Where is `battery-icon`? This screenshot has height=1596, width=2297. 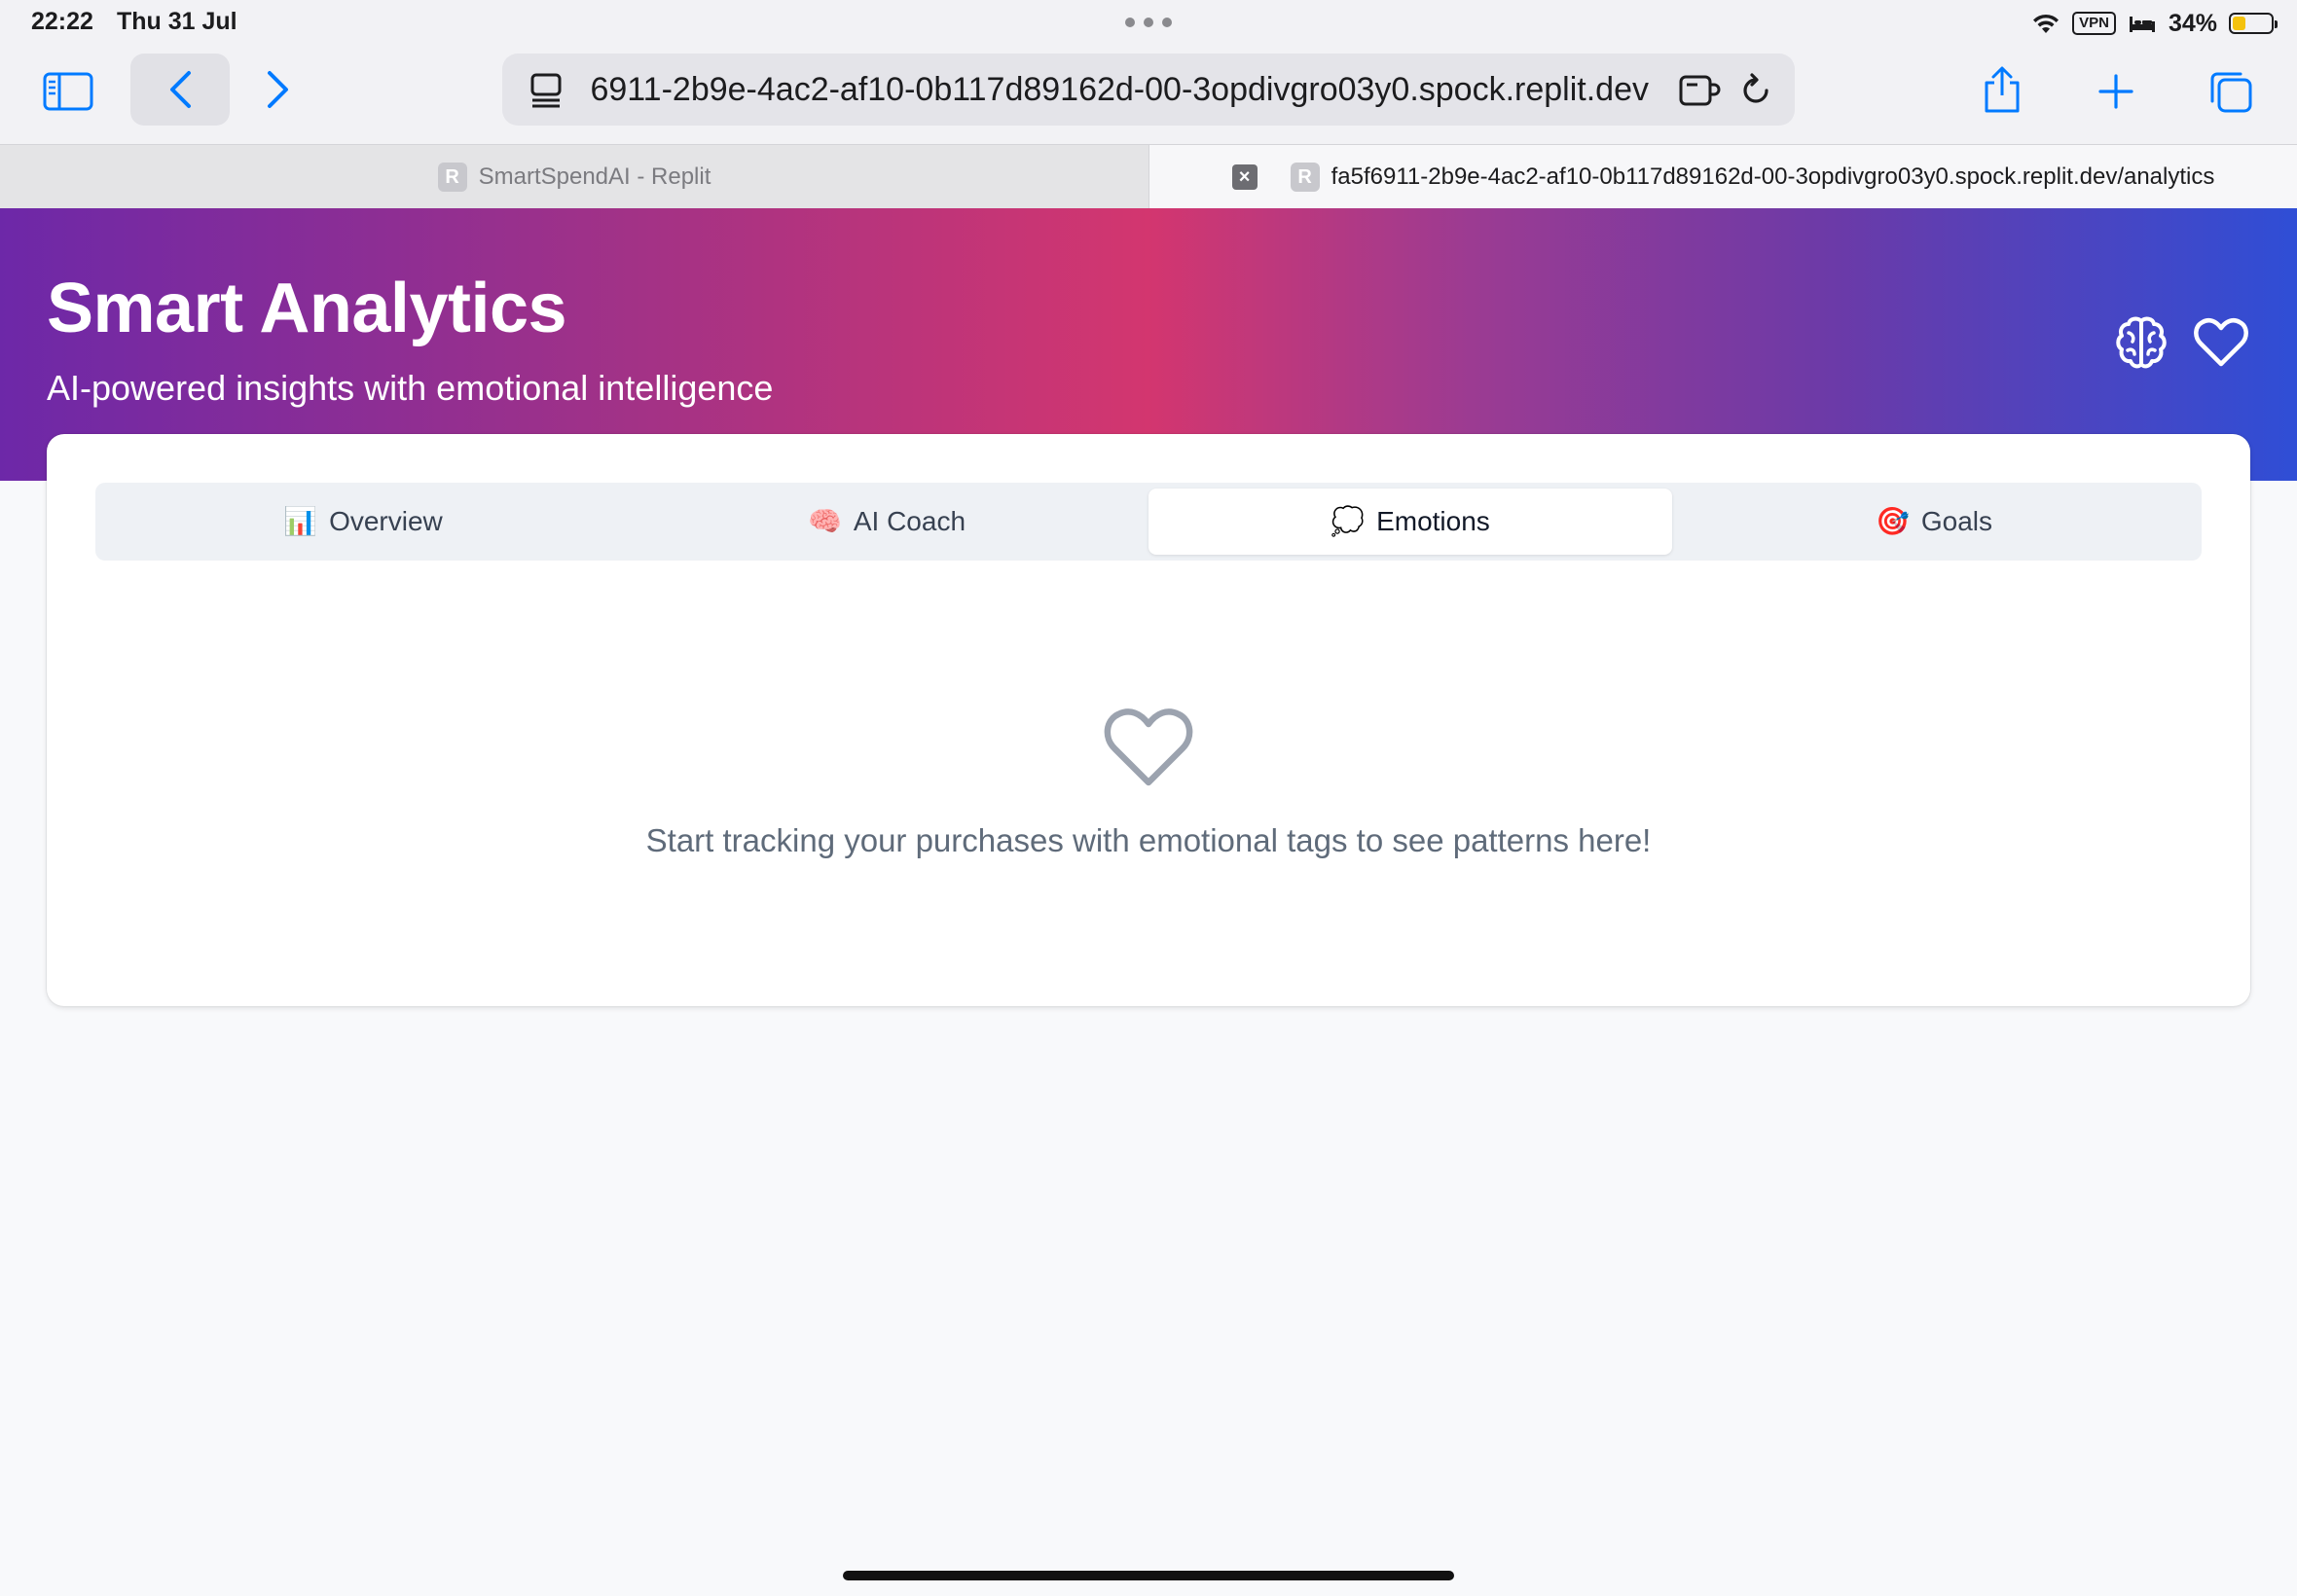 battery-icon is located at coordinates (2253, 23).